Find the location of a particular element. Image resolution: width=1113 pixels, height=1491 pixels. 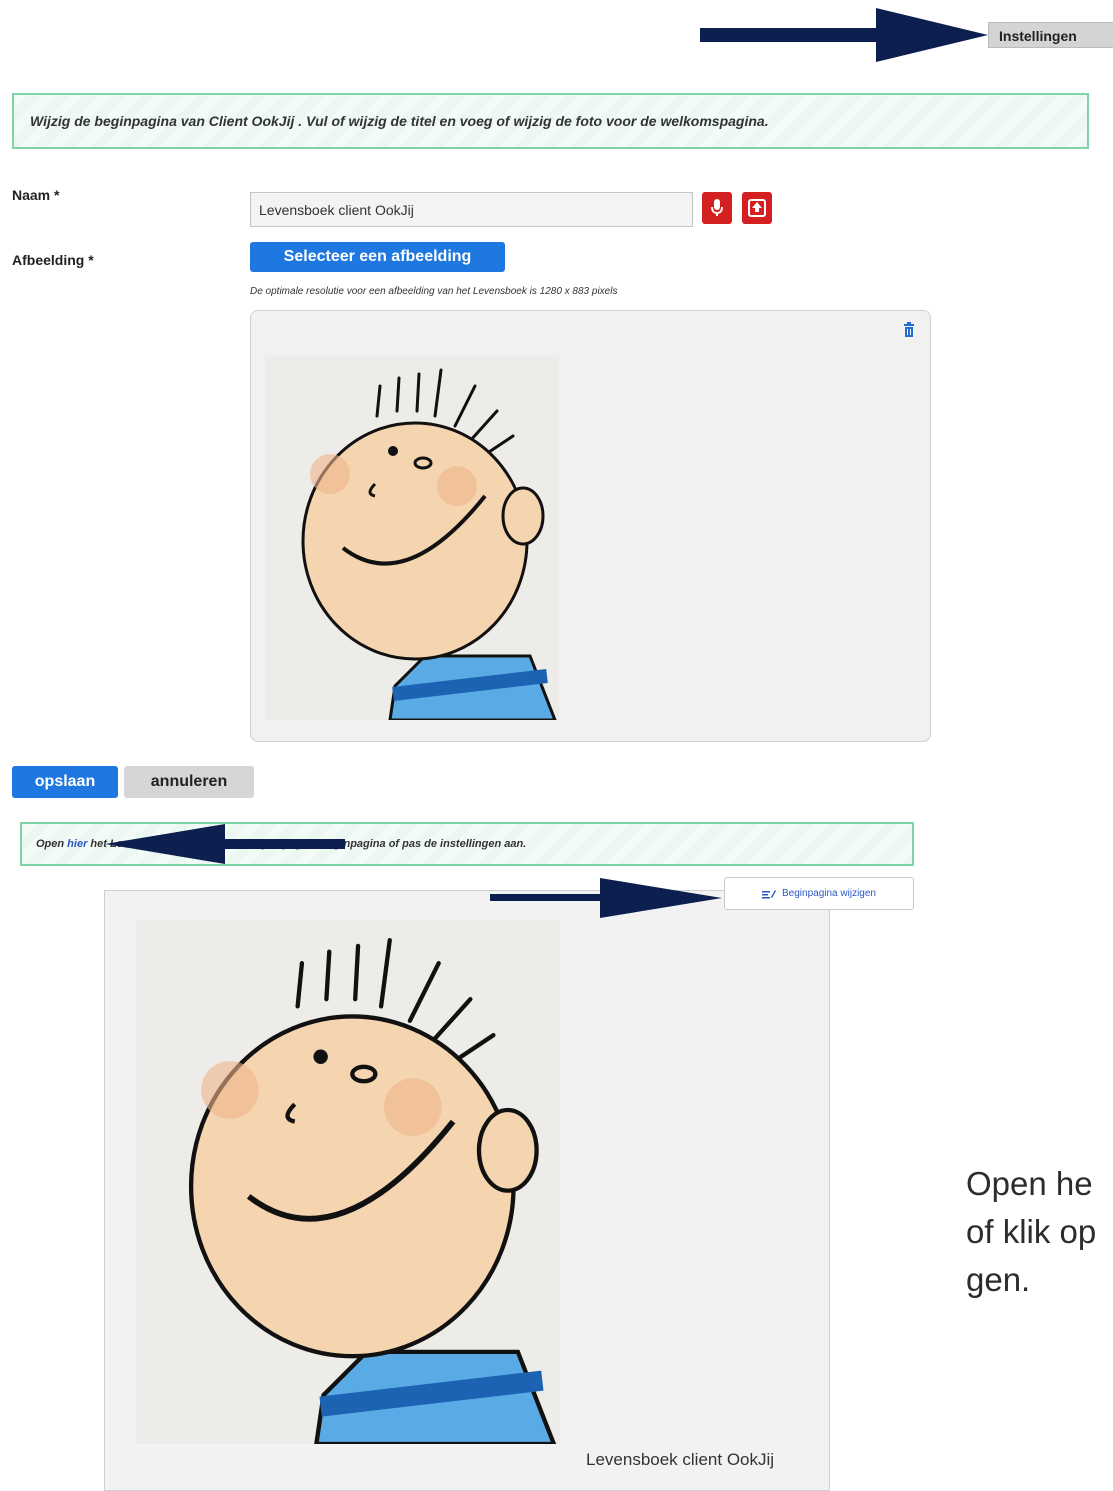

image-label: Afbeelding * is located at coordinates (53, 260).